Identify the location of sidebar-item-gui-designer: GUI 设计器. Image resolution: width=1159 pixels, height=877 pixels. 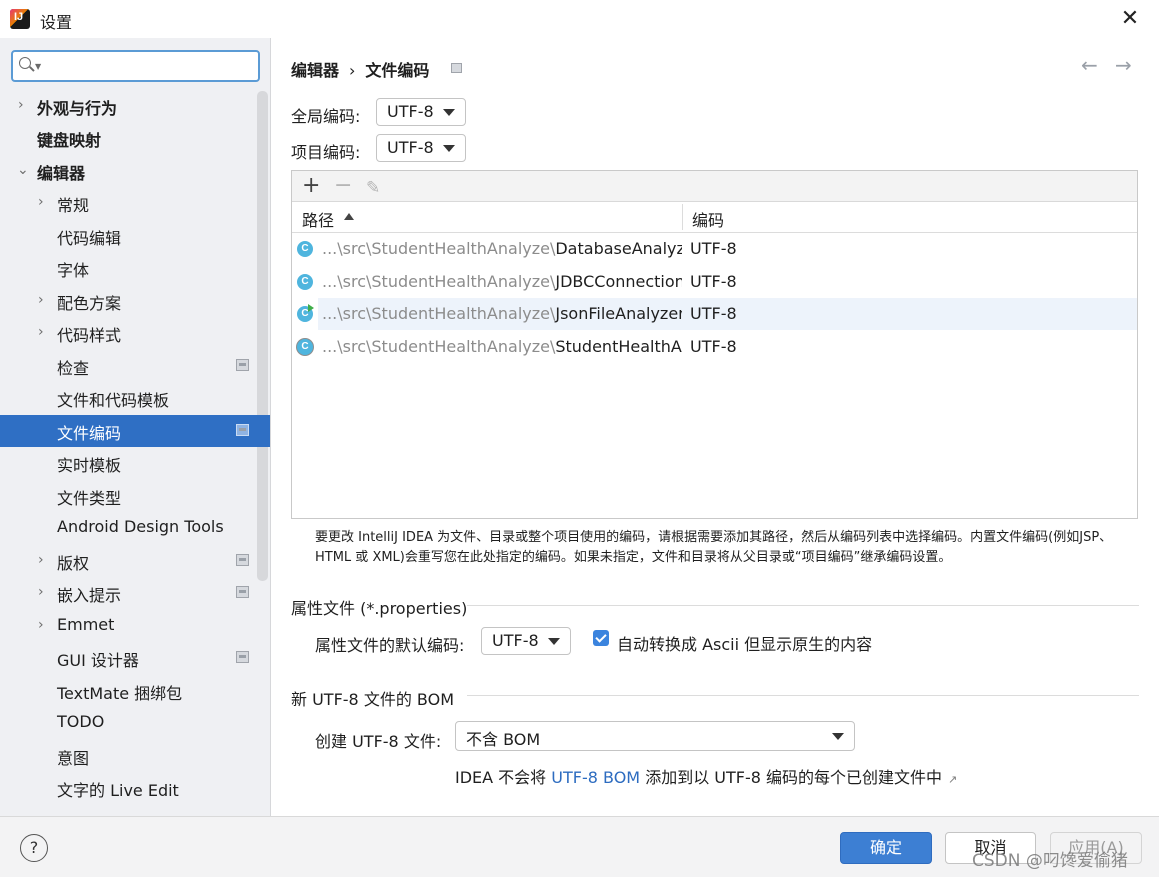
(135, 658).